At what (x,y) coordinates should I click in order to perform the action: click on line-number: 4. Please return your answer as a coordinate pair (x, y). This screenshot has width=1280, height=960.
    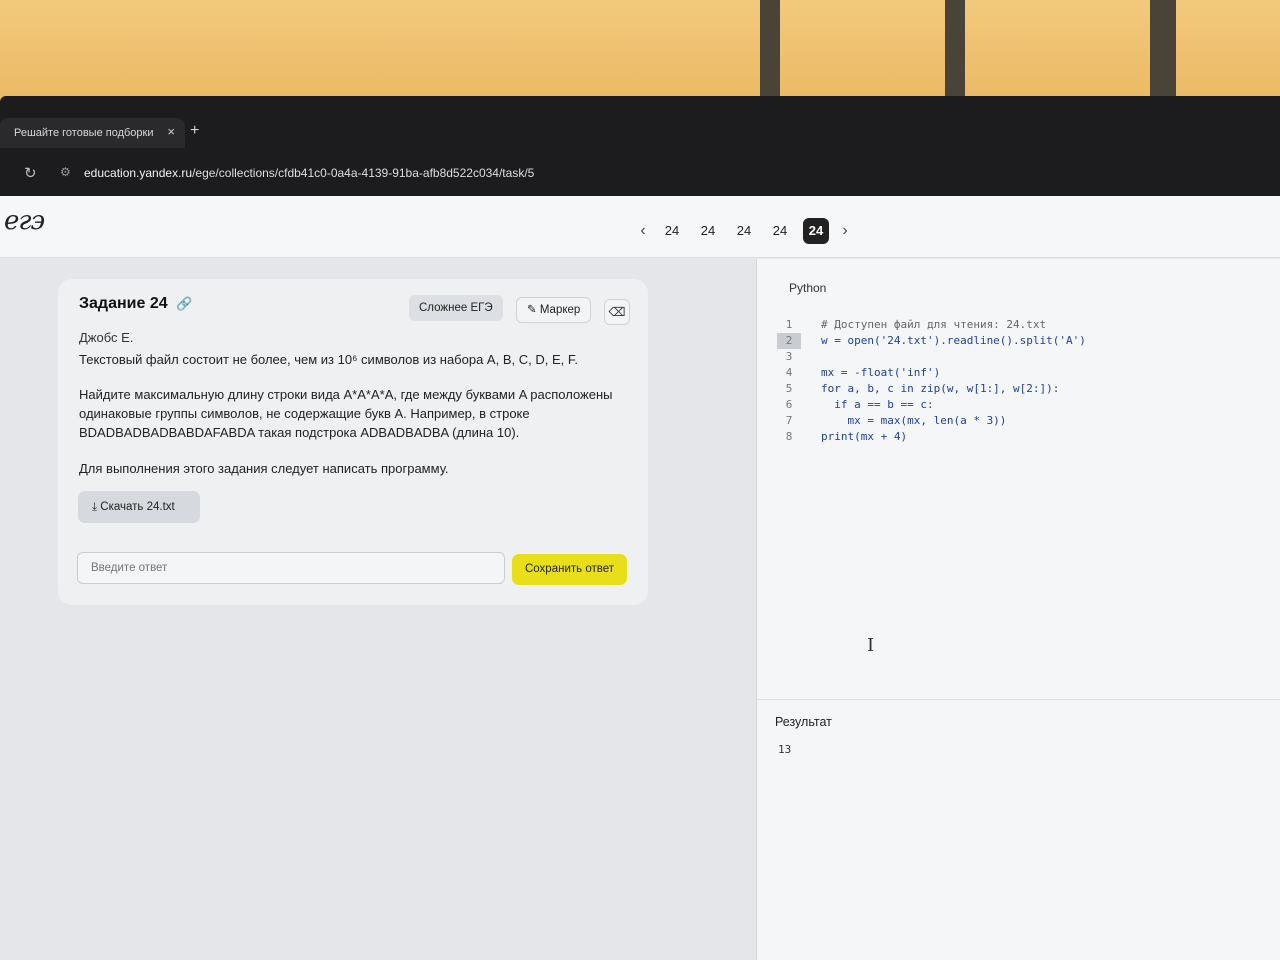
    Looking at the image, I should click on (789, 372).